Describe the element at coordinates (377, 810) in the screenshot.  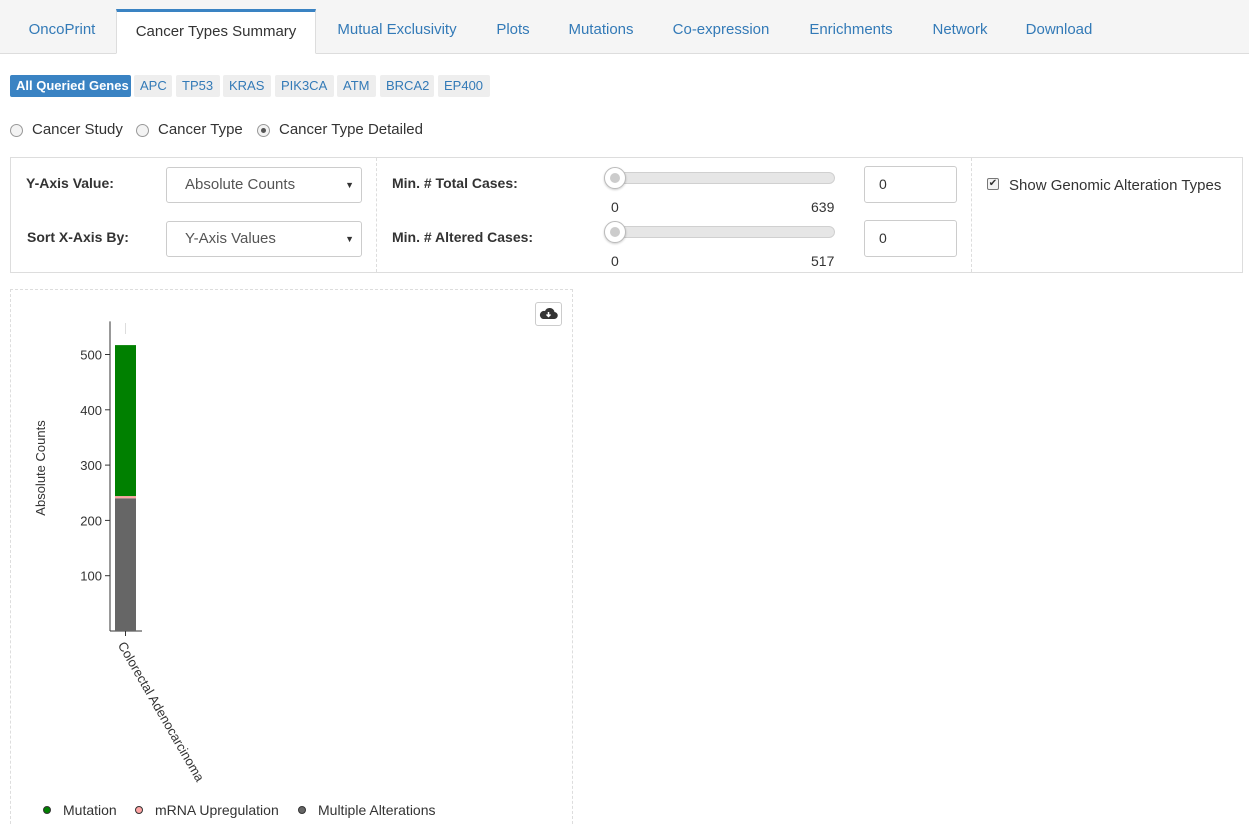
I see `legend-label: Multiple Alterations` at that location.